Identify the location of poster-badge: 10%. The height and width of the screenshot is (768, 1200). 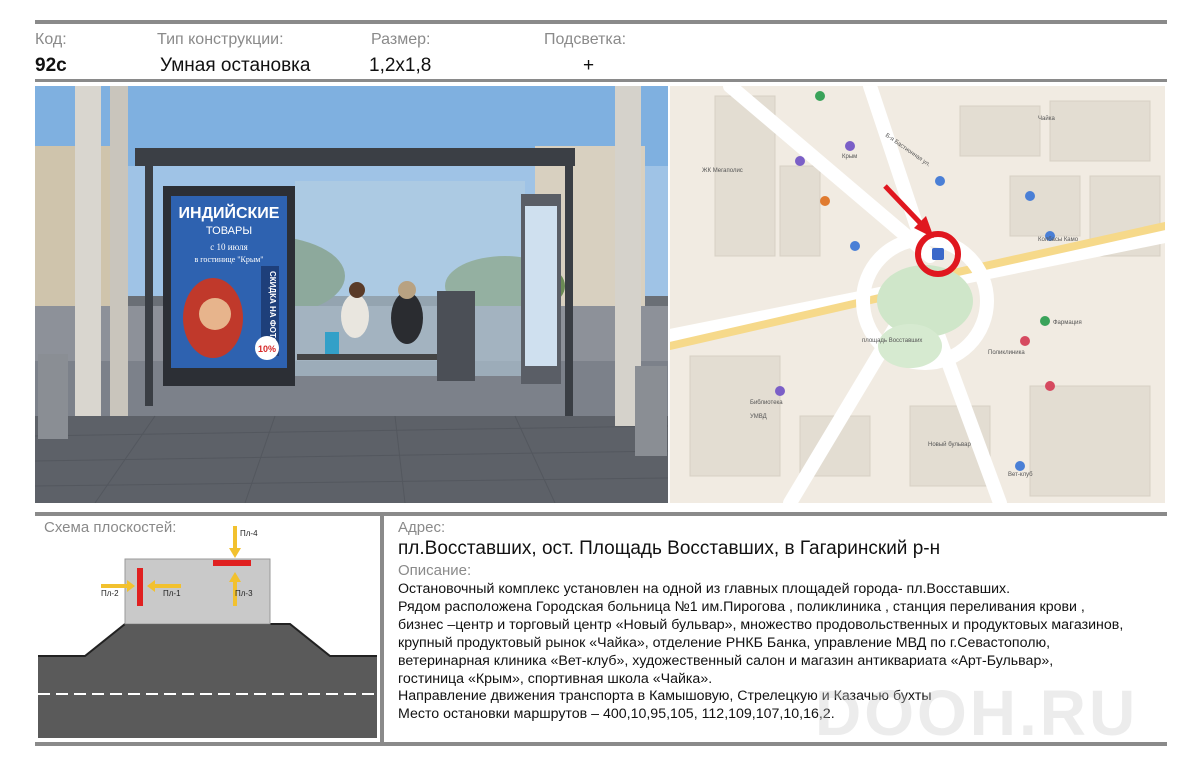
(267, 349).